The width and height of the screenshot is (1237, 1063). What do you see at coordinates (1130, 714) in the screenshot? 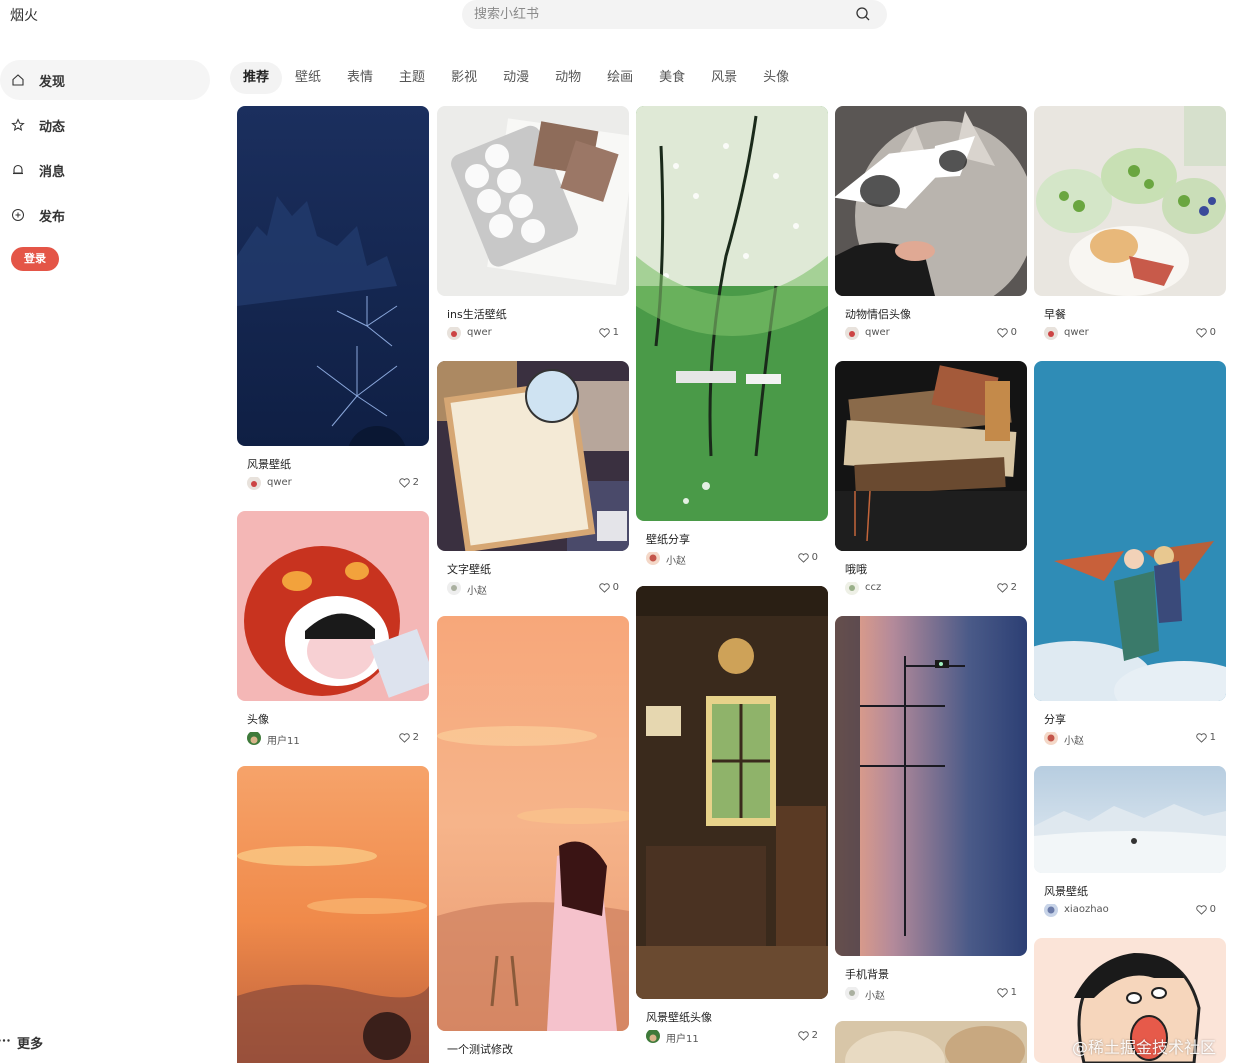
I see `note-title: 分享` at bounding box center [1130, 714].